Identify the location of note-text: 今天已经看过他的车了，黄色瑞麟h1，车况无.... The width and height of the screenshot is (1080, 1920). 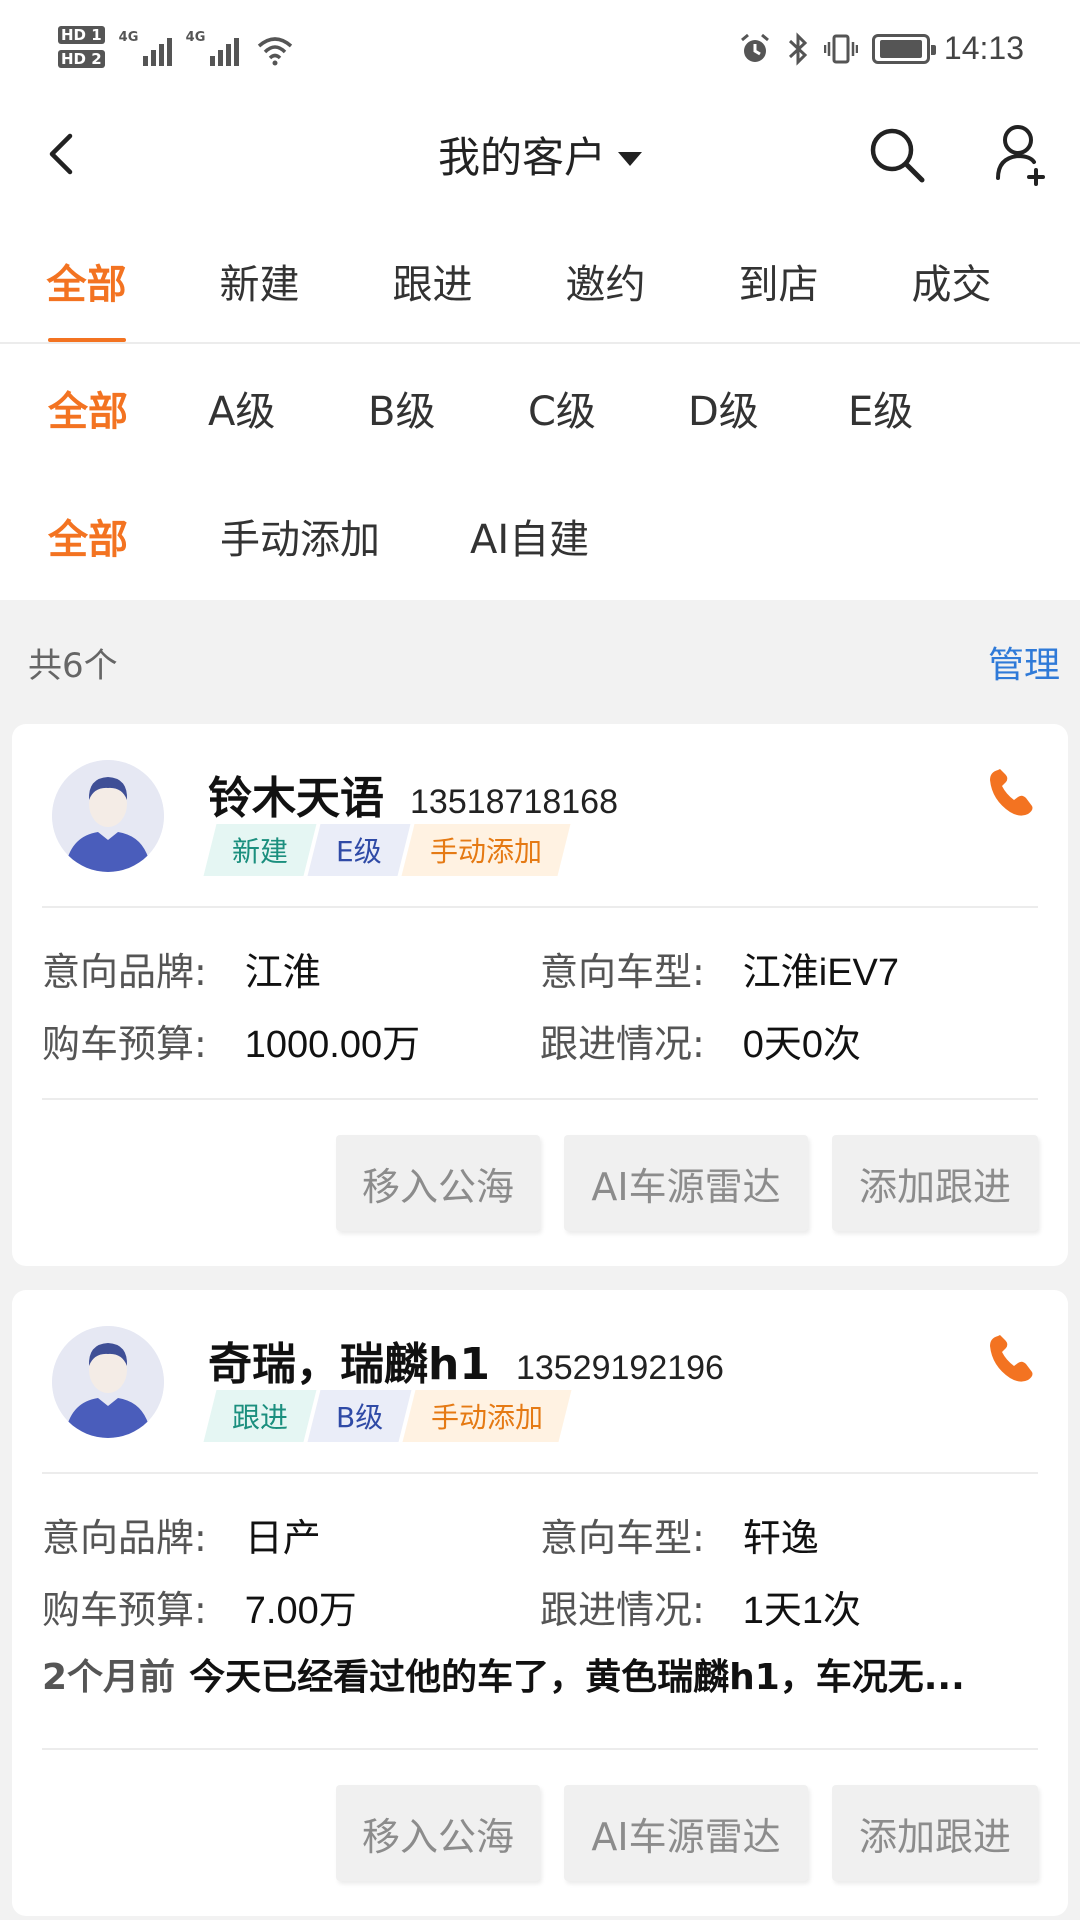
(577, 1677).